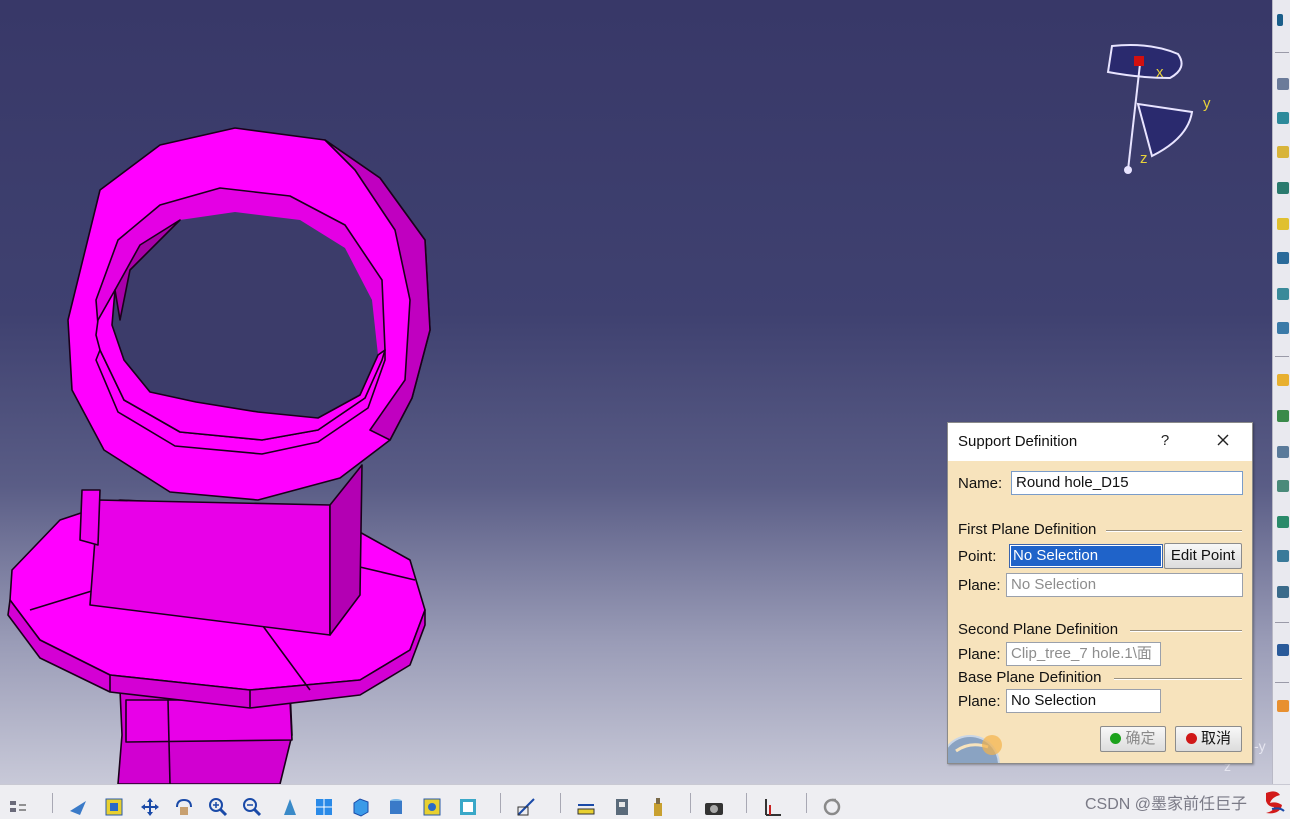 Image resolution: width=1290 pixels, height=819 pixels. What do you see at coordinates (78, 807) in the screenshot?
I see `fly-mode-icon` at bounding box center [78, 807].